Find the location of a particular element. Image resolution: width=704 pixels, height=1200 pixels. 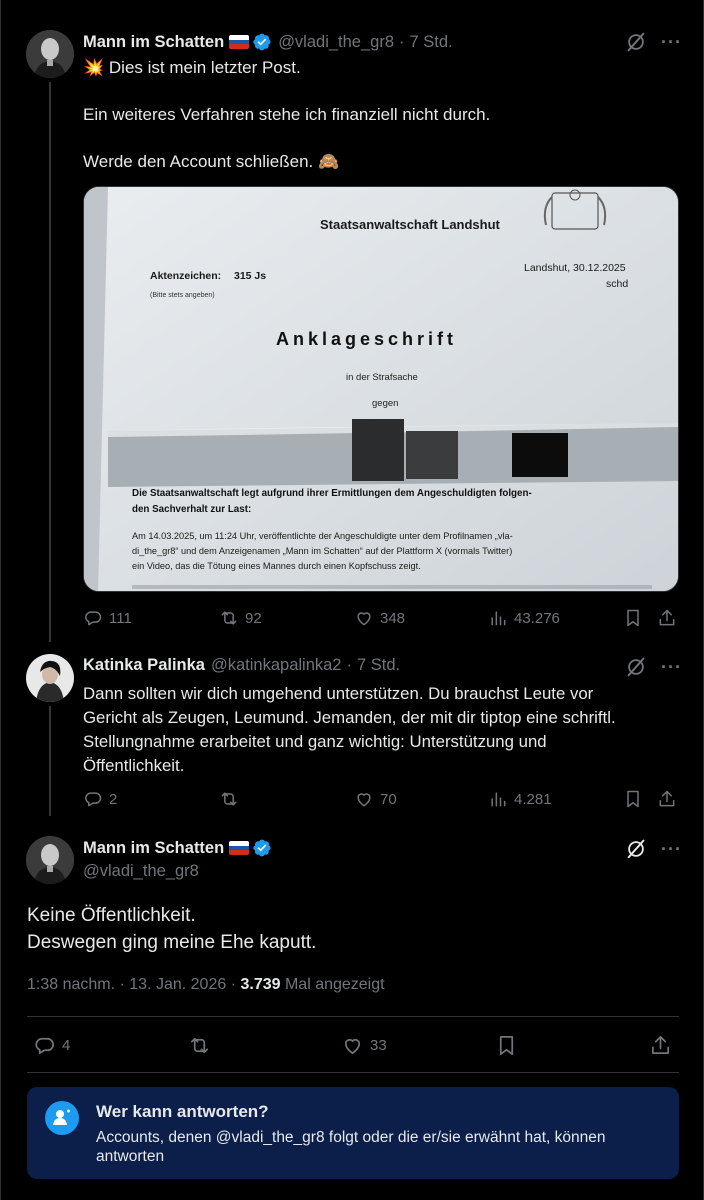

explosion-emoji: 💥 is located at coordinates (94, 67).